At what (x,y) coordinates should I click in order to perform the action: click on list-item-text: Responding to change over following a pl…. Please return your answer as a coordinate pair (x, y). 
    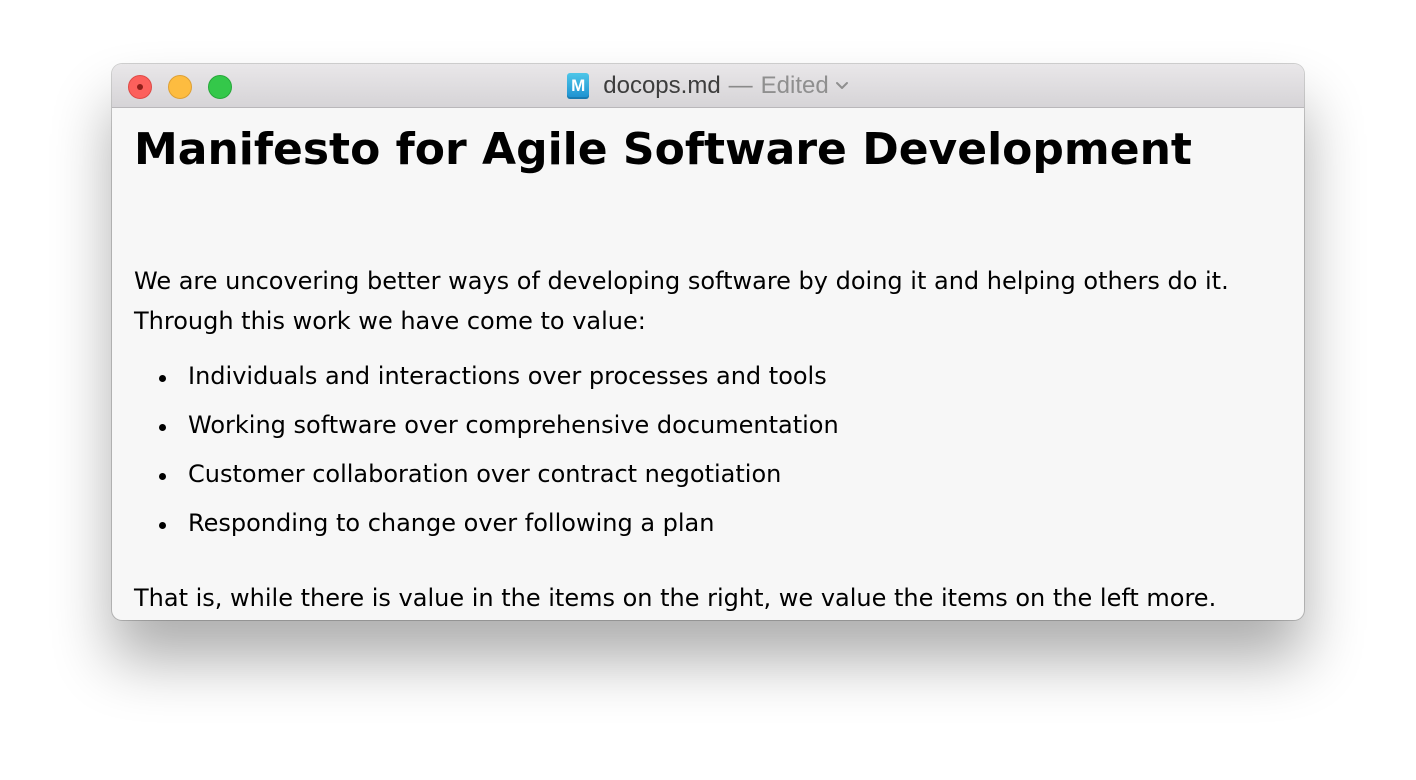
    Looking at the image, I should click on (451, 523).